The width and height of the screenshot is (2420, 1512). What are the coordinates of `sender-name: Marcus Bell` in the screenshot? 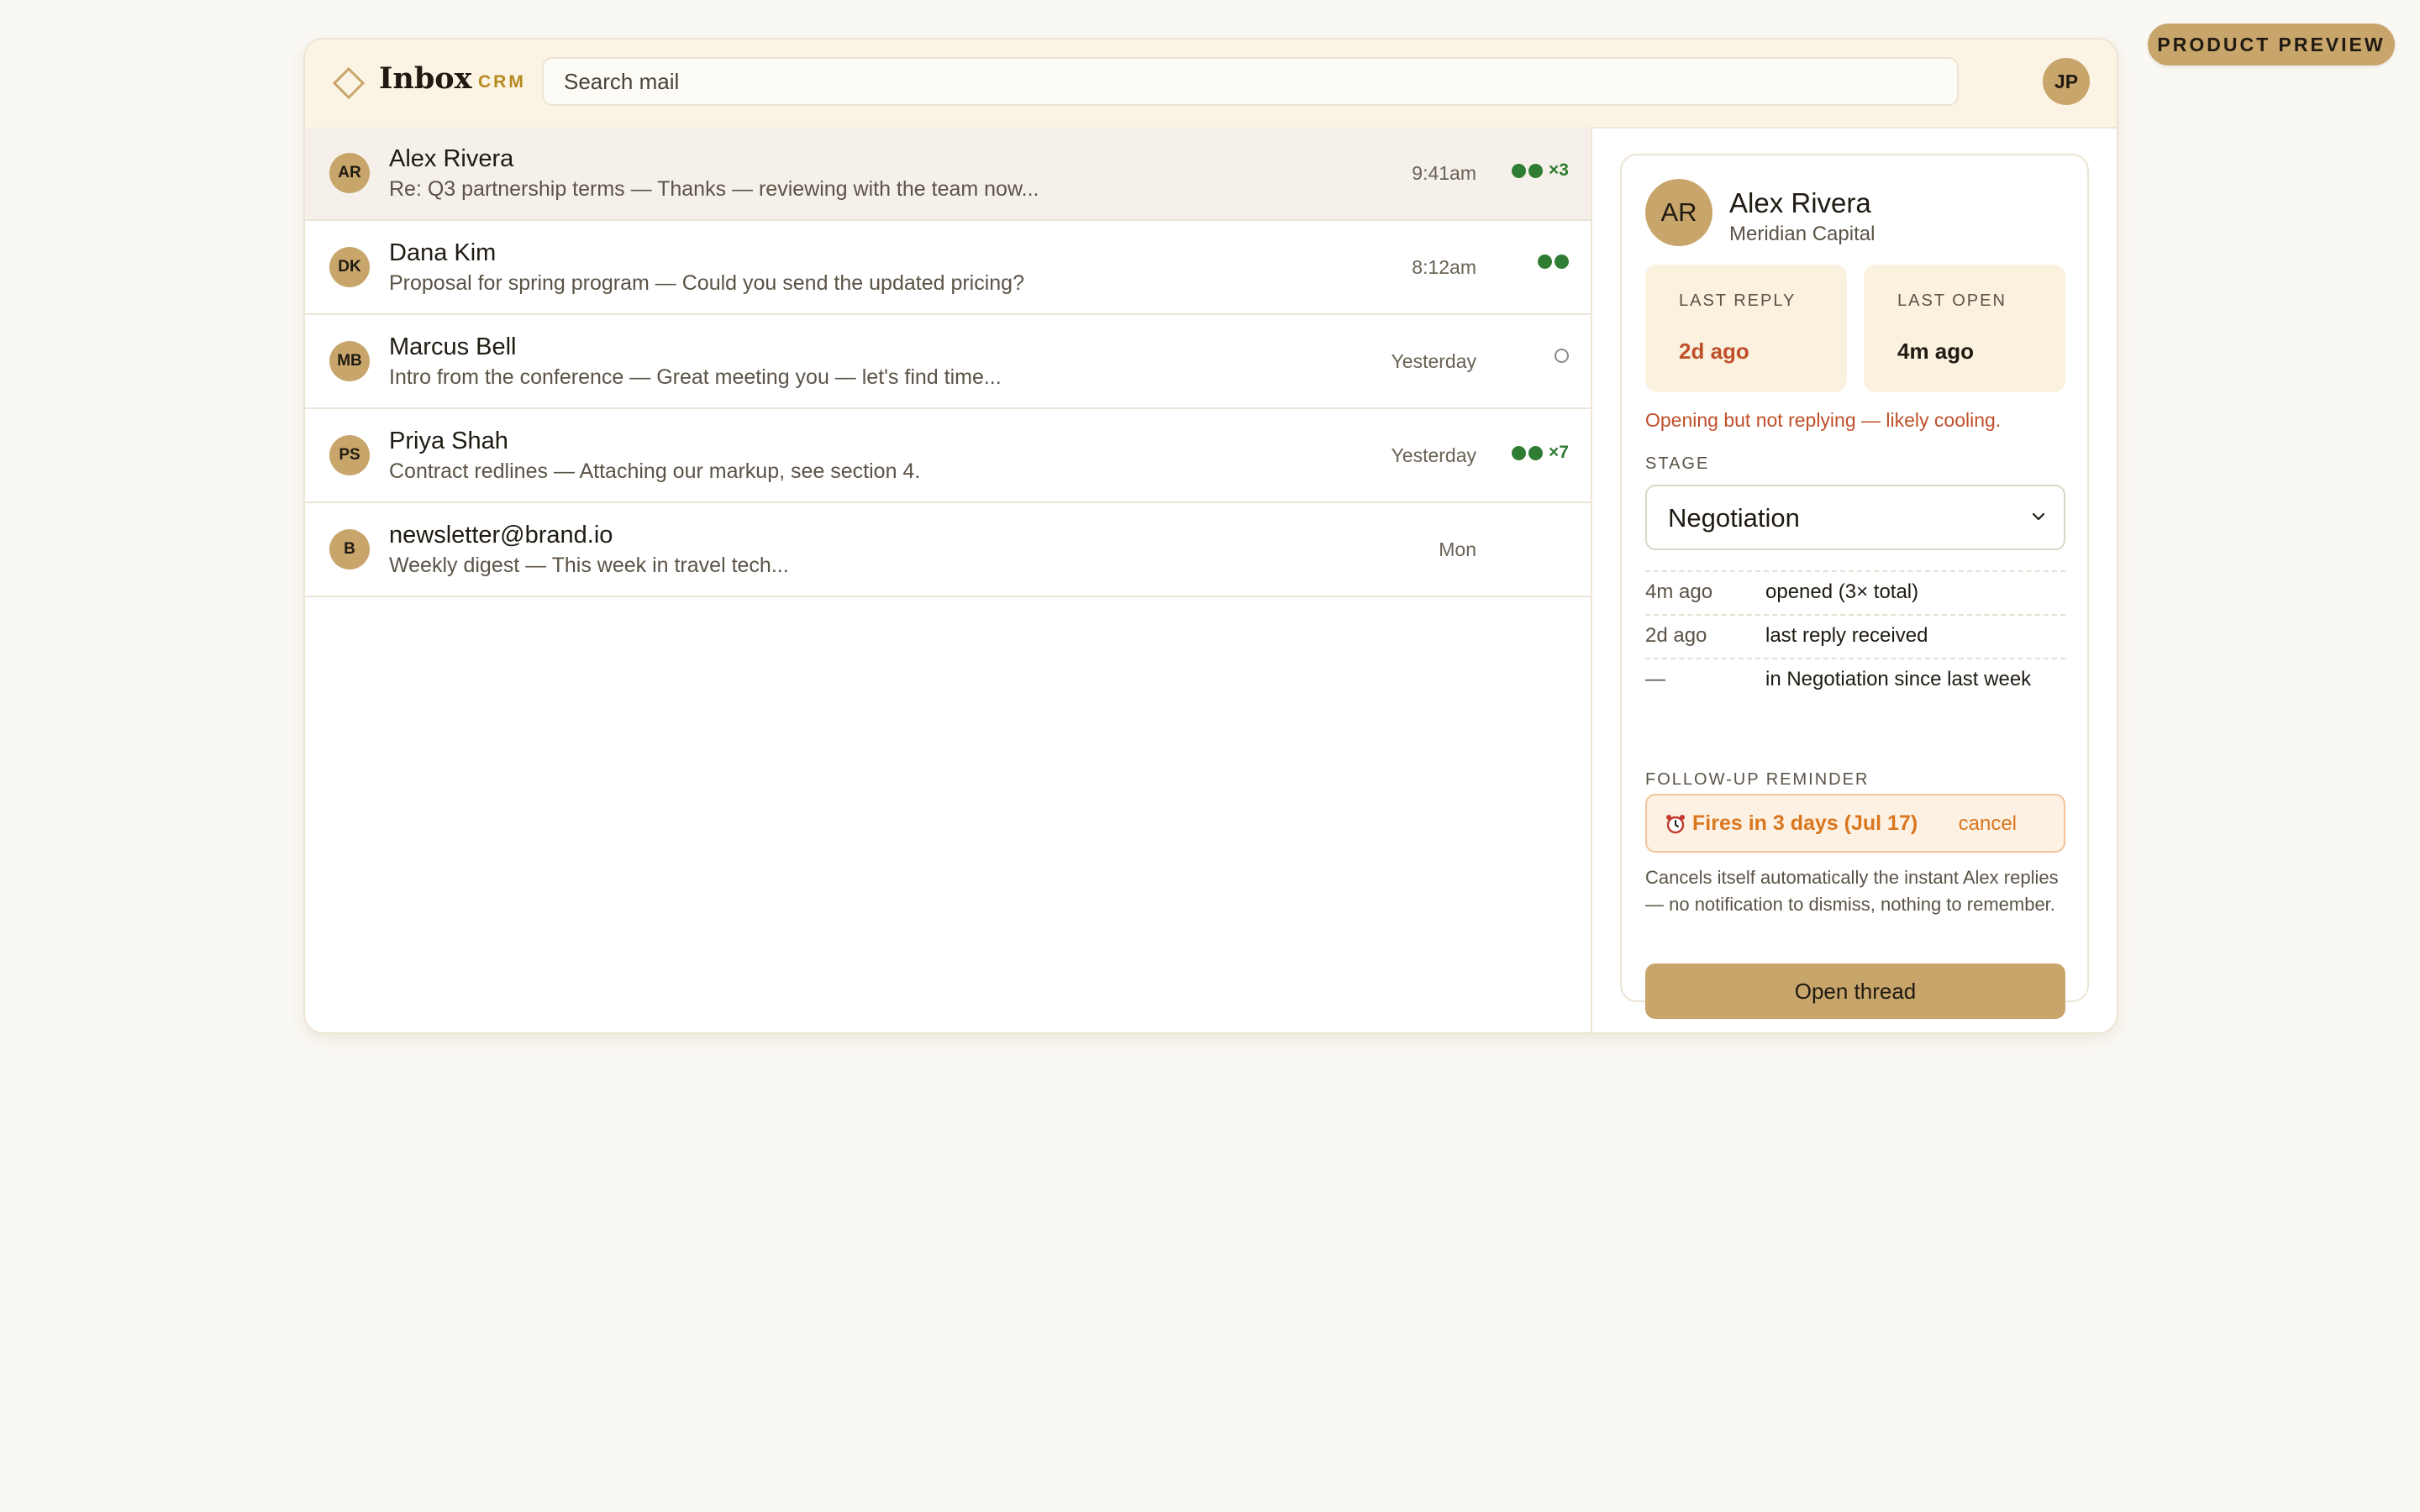 It's located at (453, 346).